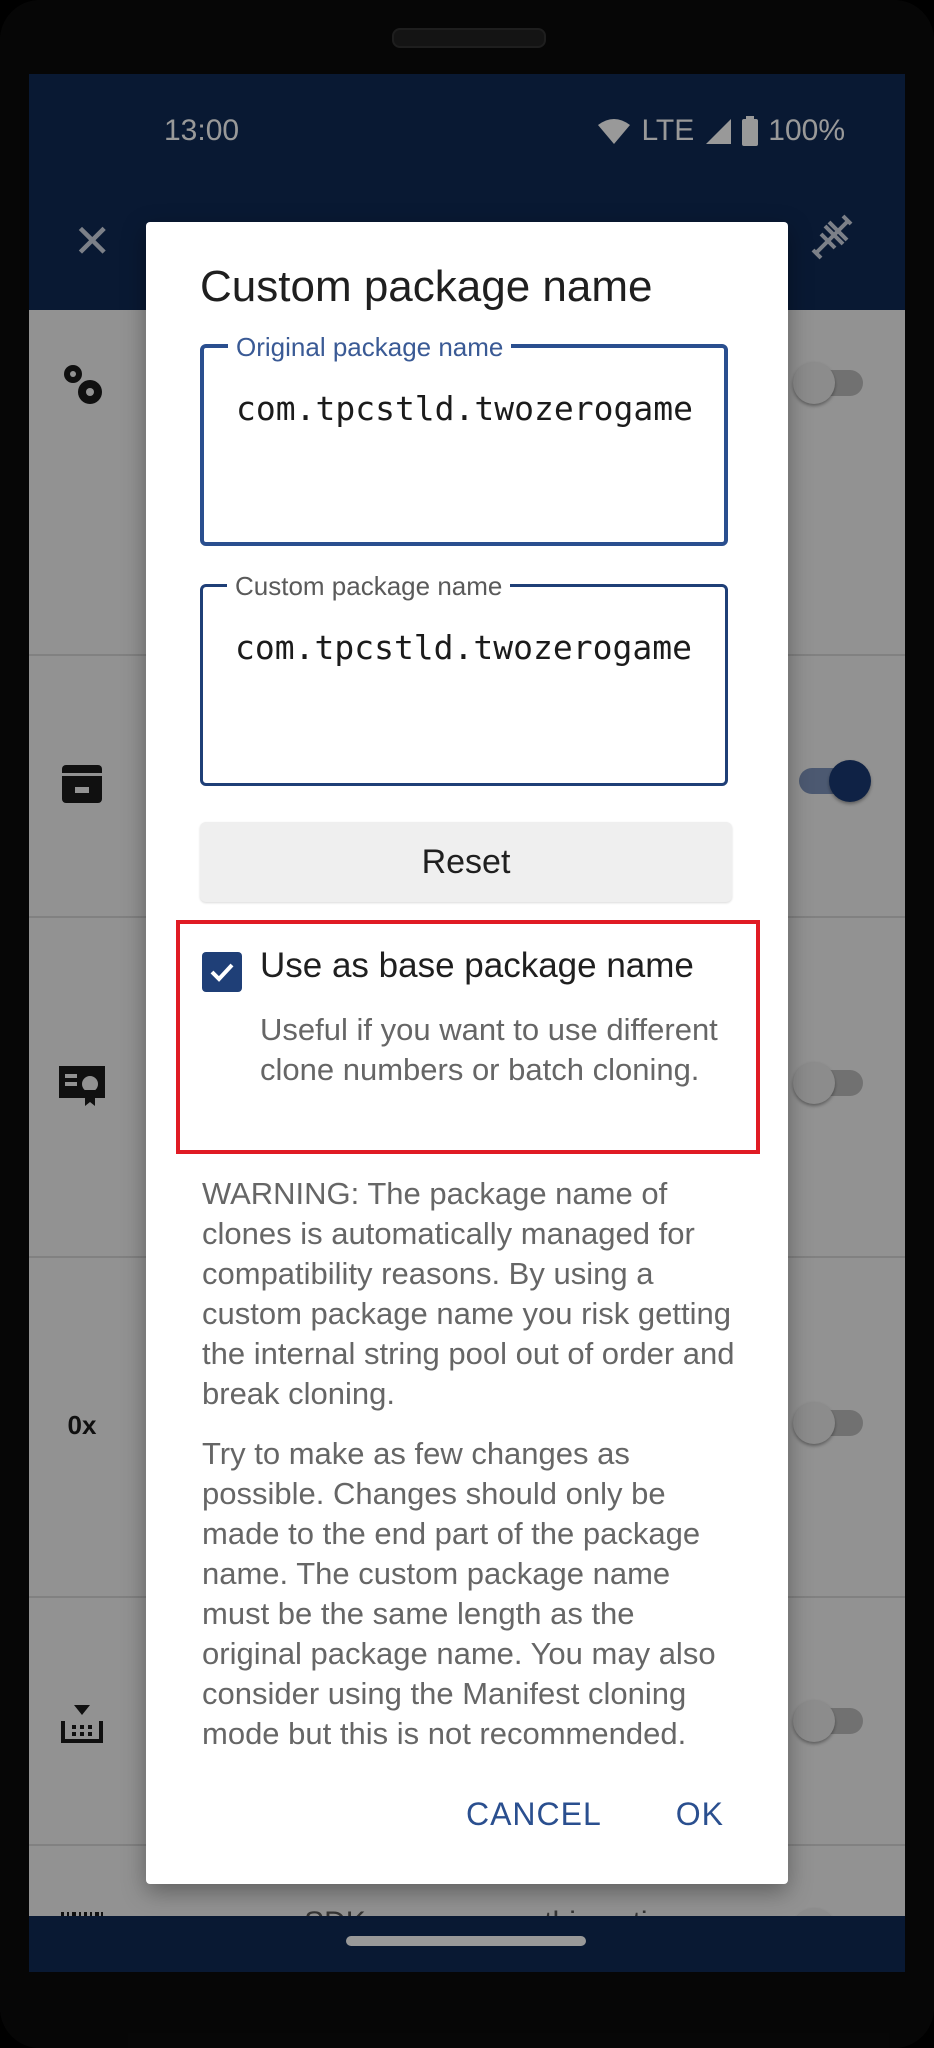 This screenshot has width=934, height=2048. Describe the element at coordinates (370, 347) in the screenshot. I see `original-package-label: Original package name` at that location.